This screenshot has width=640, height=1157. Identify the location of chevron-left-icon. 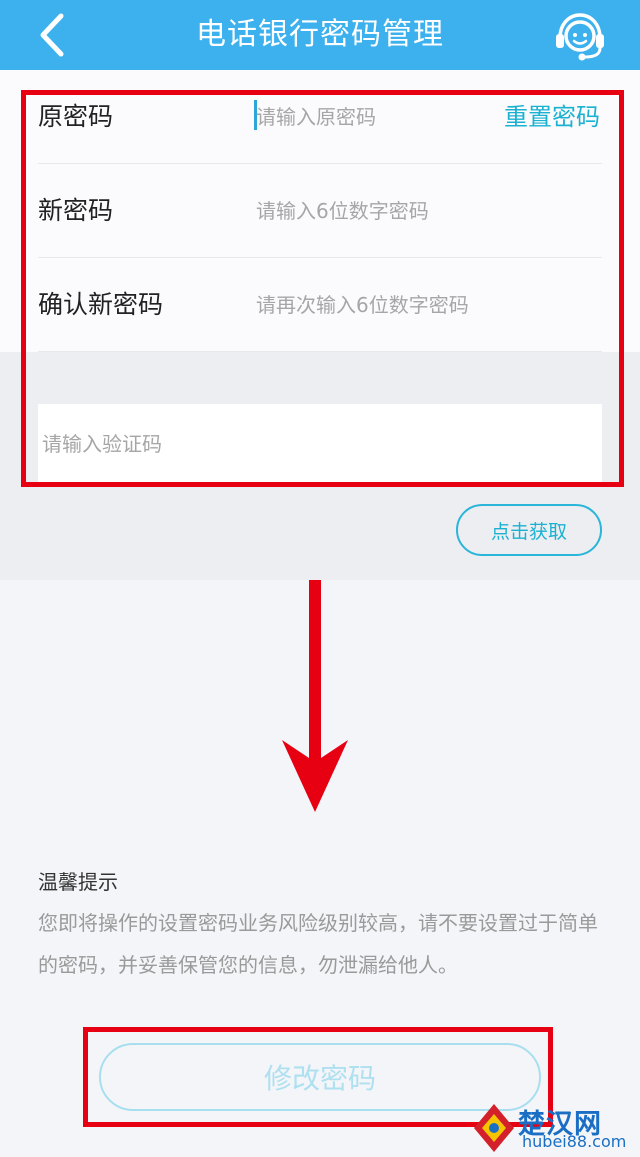
(52, 35).